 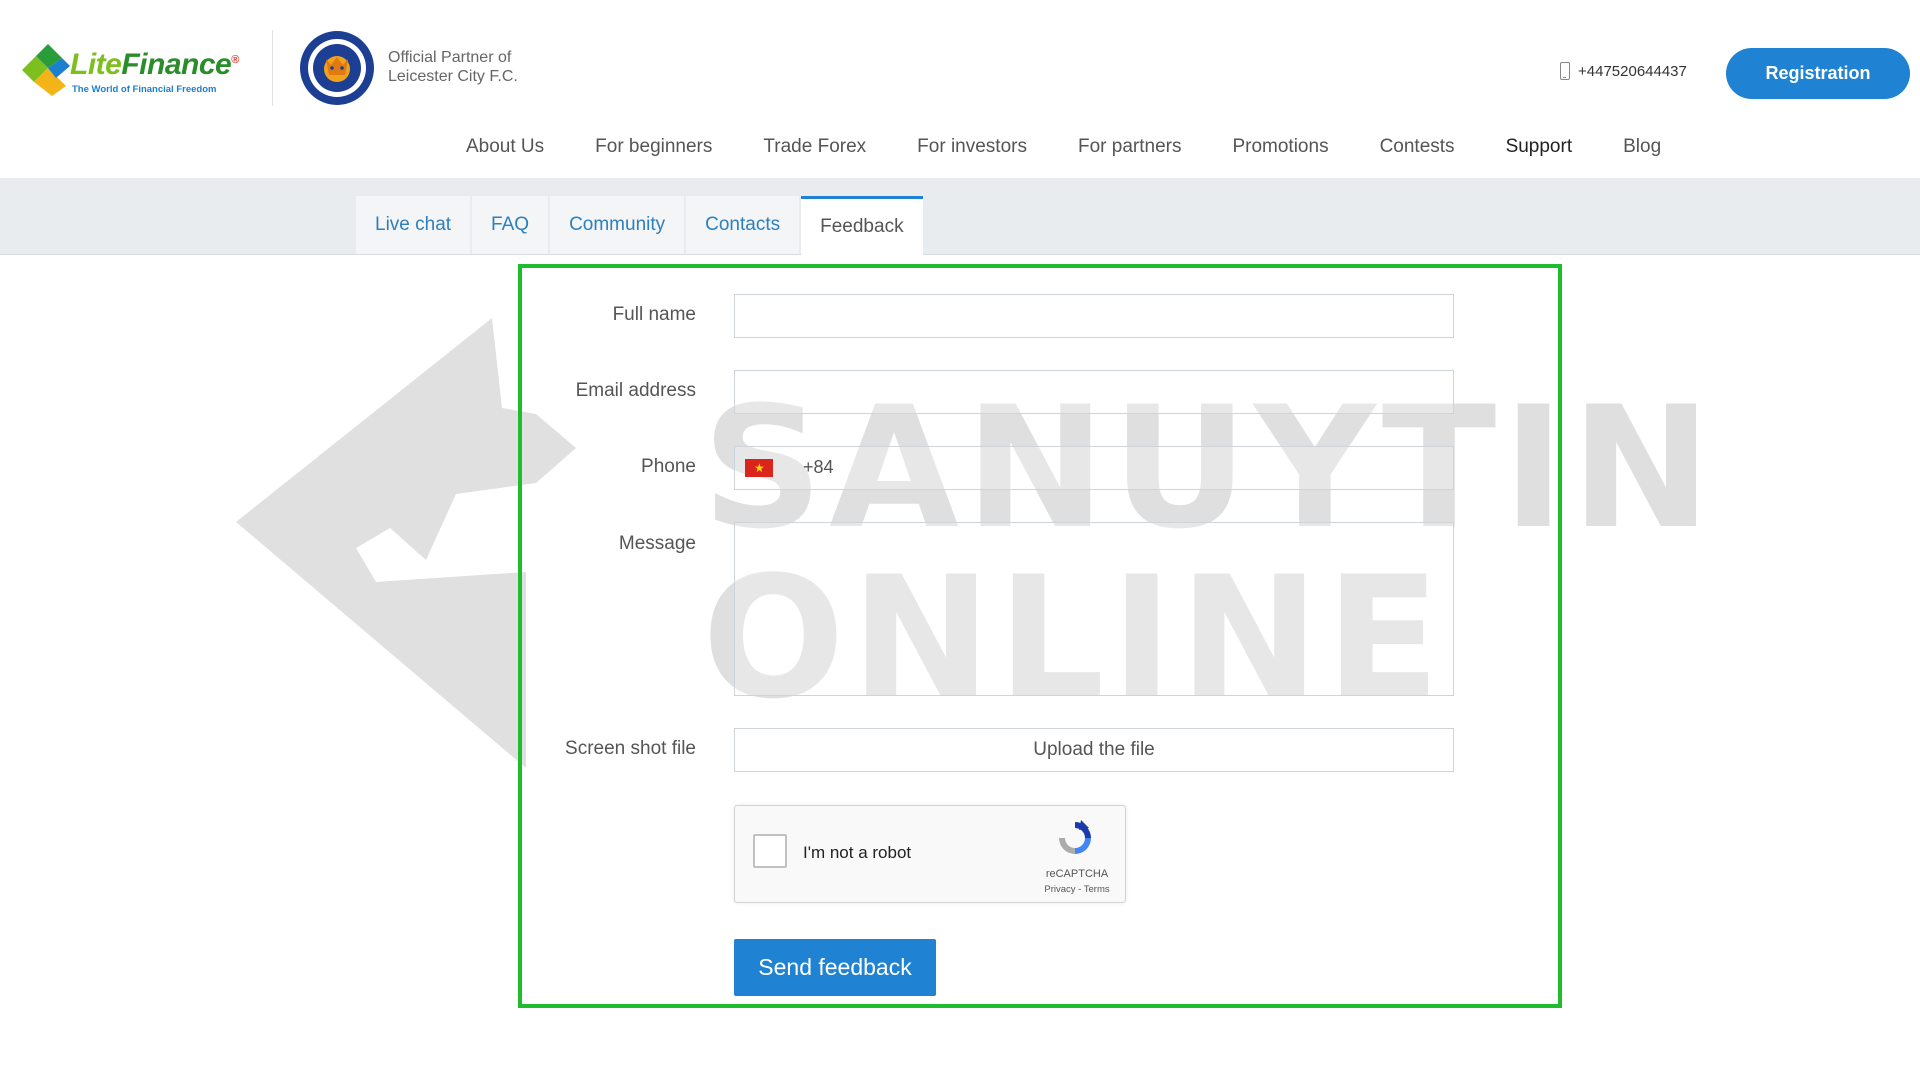 I want to click on send-feedback-button: Send feedback, so click(x=835, y=967).